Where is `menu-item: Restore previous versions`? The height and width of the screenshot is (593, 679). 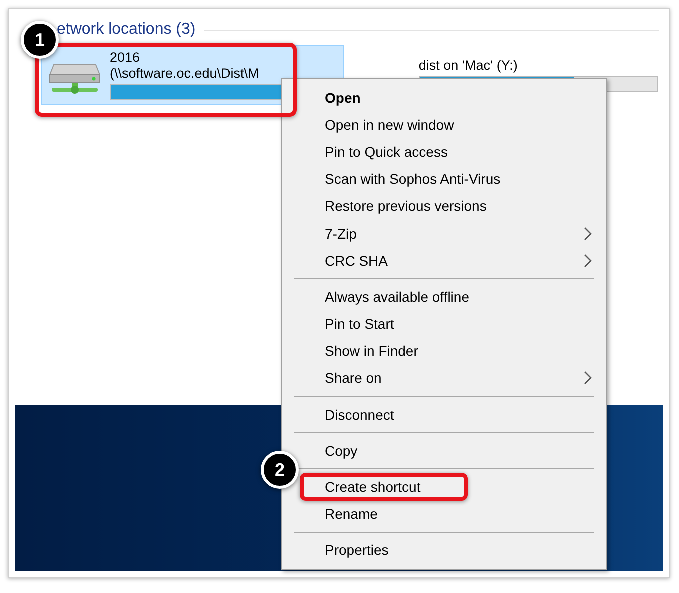 menu-item: Restore previous versions is located at coordinates (453, 206).